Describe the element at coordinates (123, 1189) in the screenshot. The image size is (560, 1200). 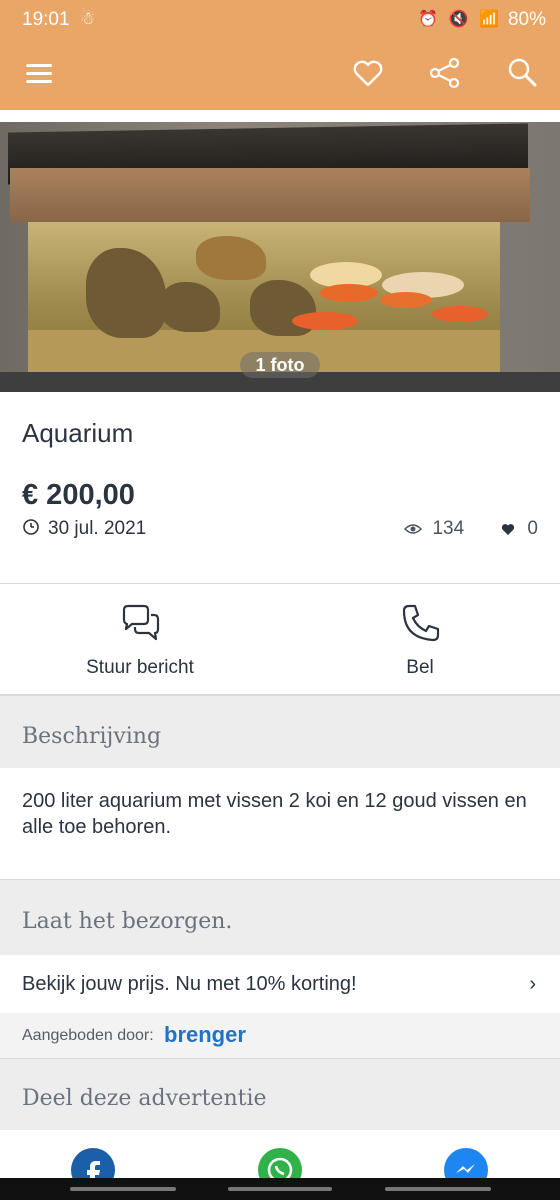
I see `nav-pill-left` at that location.